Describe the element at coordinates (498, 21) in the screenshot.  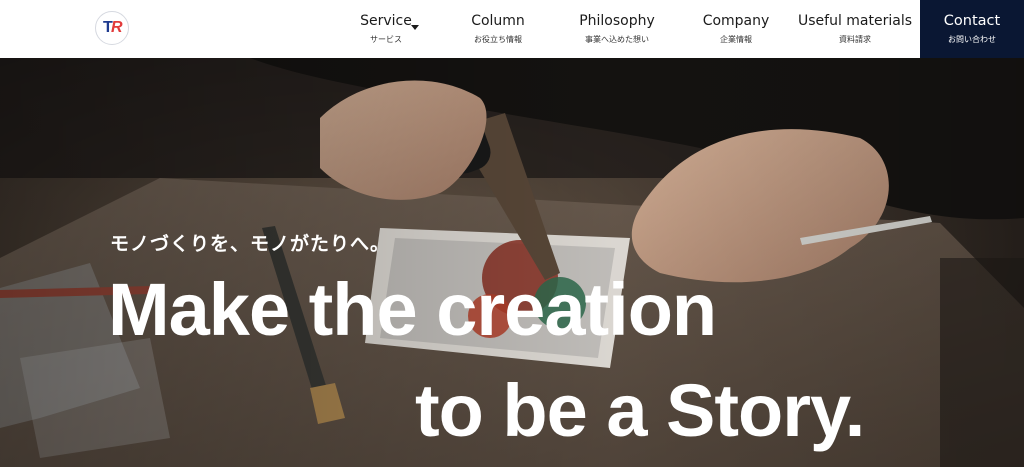
I see `nav-label: Column` at that location.